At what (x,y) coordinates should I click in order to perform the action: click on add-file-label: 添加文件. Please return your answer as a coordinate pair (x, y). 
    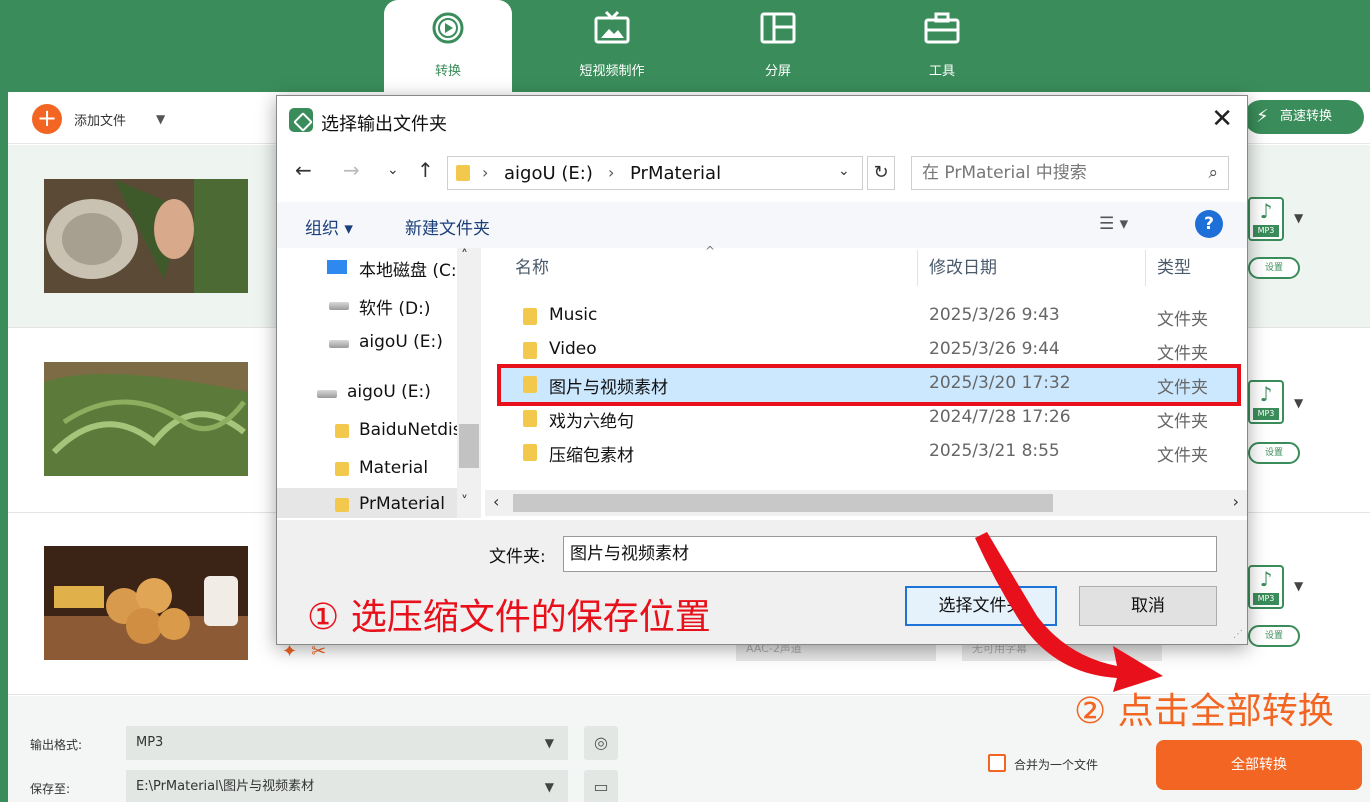
    Looking at the image, I should click on (100, 119).